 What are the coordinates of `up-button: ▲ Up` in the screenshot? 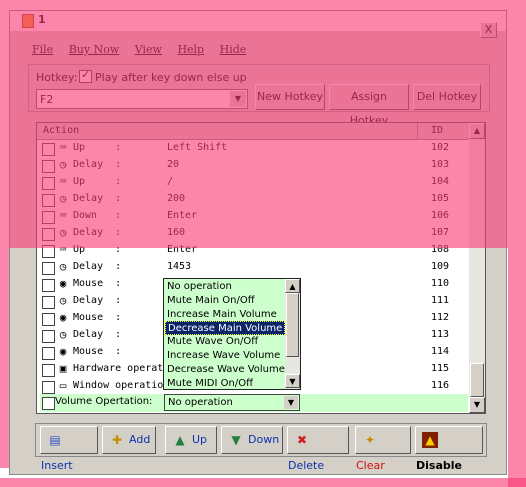 It's located at (191, 440).